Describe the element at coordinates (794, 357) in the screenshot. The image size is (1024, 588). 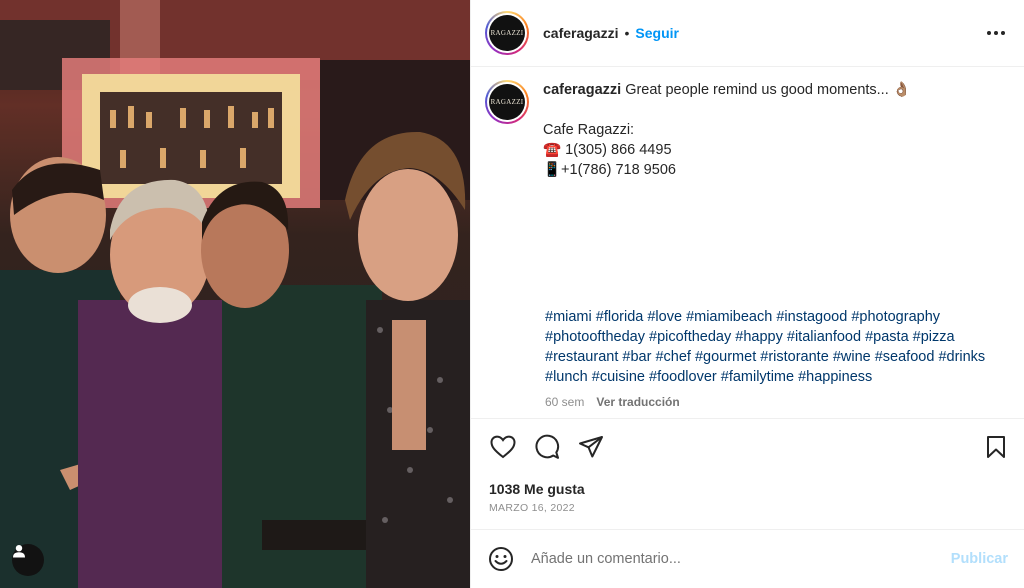
I see `hashtag-link: #ristorante` at that location.